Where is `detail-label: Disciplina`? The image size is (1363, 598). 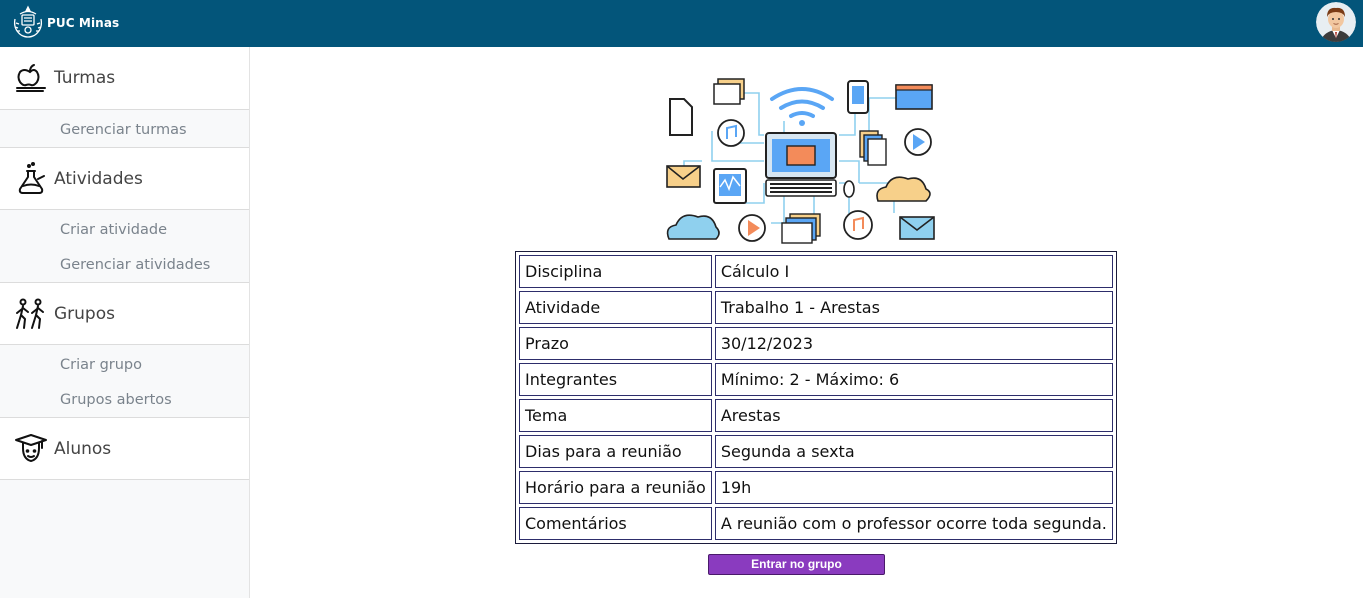 detail-label: Disciplina is located at coordinates (615, 271).